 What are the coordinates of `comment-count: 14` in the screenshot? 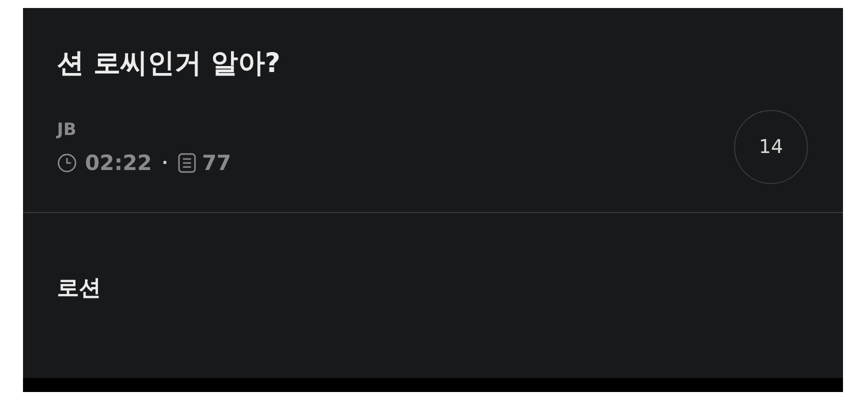 It's located at (771, 147).